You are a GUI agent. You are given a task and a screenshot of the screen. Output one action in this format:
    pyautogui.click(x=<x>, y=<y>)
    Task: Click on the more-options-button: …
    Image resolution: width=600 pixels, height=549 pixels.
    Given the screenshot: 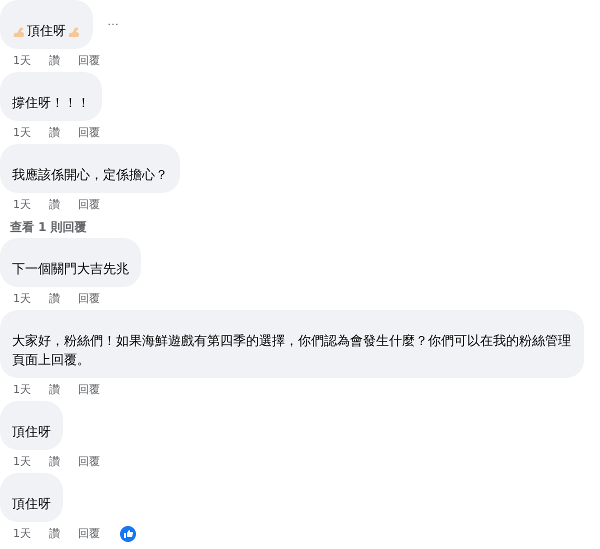 What is the action you would take?
    pyautogui.click(x=113, y=21)
    